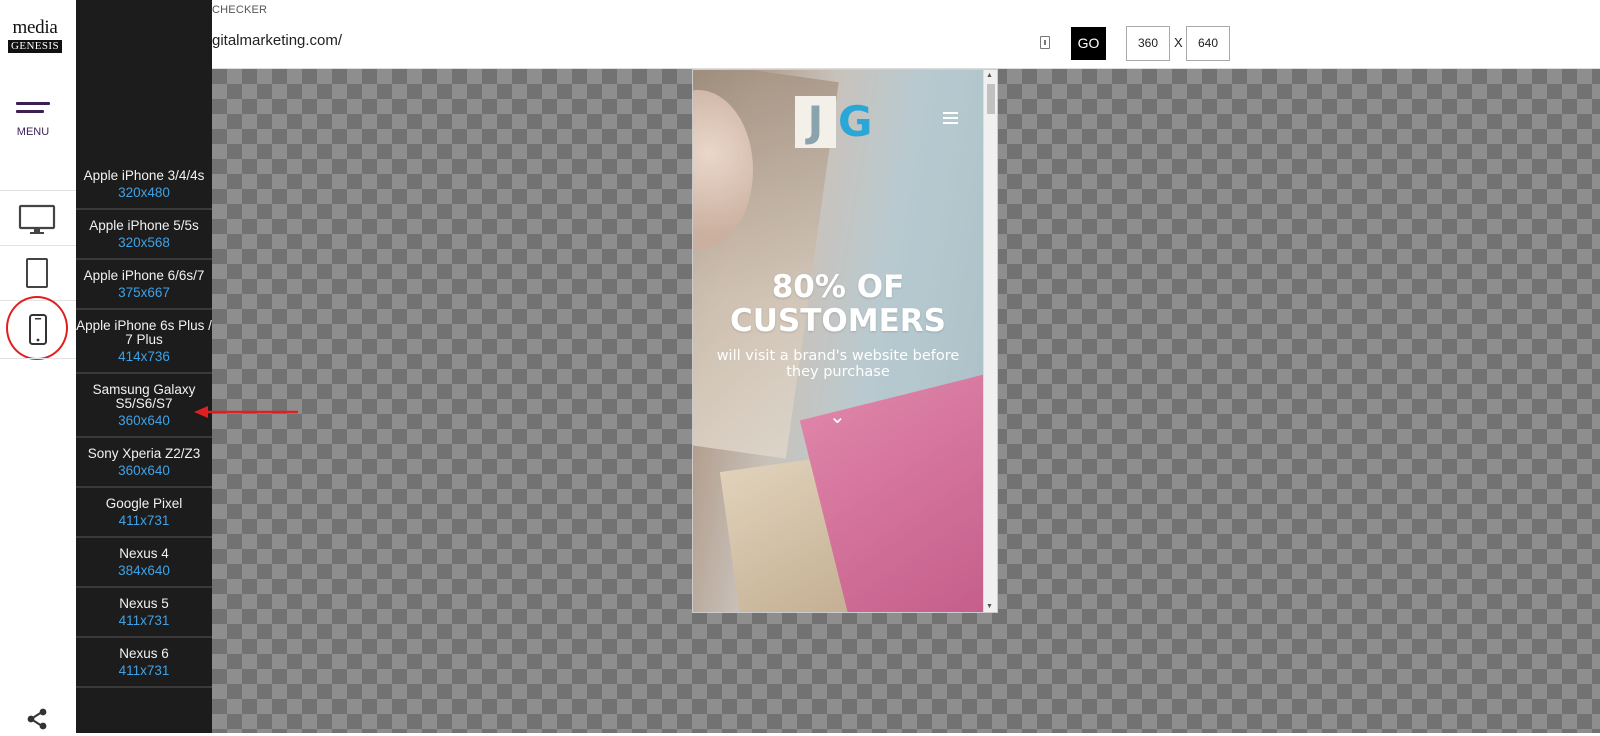 This screenshot has height=736, width=1600. I want to click on url-input: gitalmarketing.com/, so click(277, 40).